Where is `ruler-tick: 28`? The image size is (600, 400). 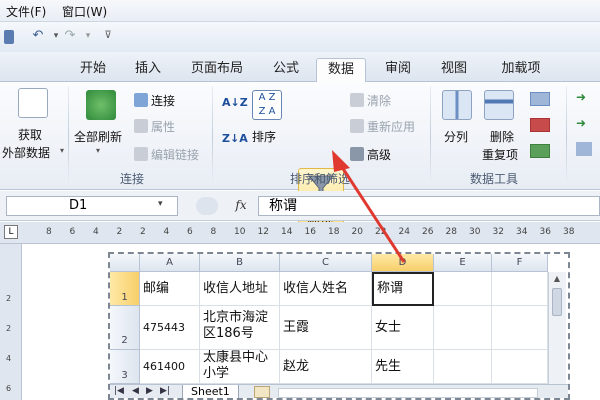 ruler-tick: 28 is located at coordinates (451, 232).